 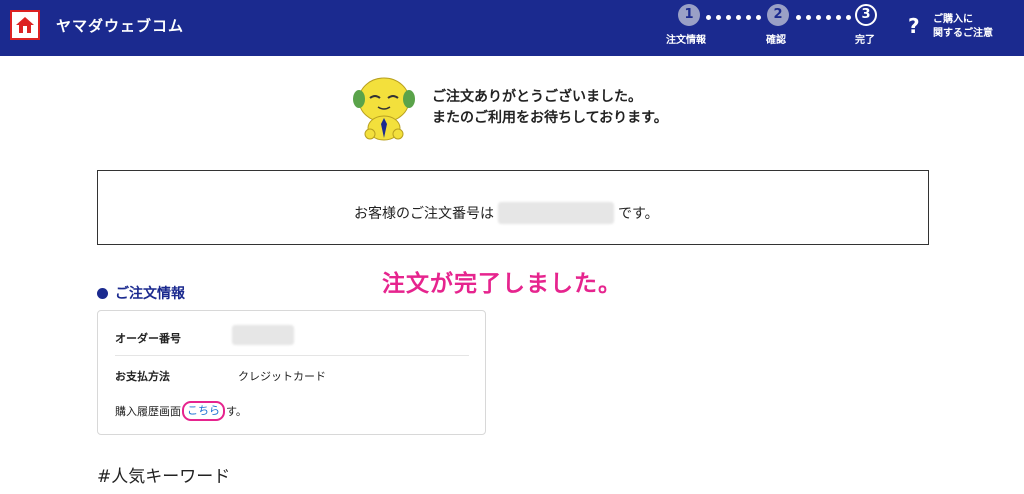 What do you see at coordinates (914, 26) in the screenshot?
I see `help-question-icon: ?` at bounding box center [914, 26].